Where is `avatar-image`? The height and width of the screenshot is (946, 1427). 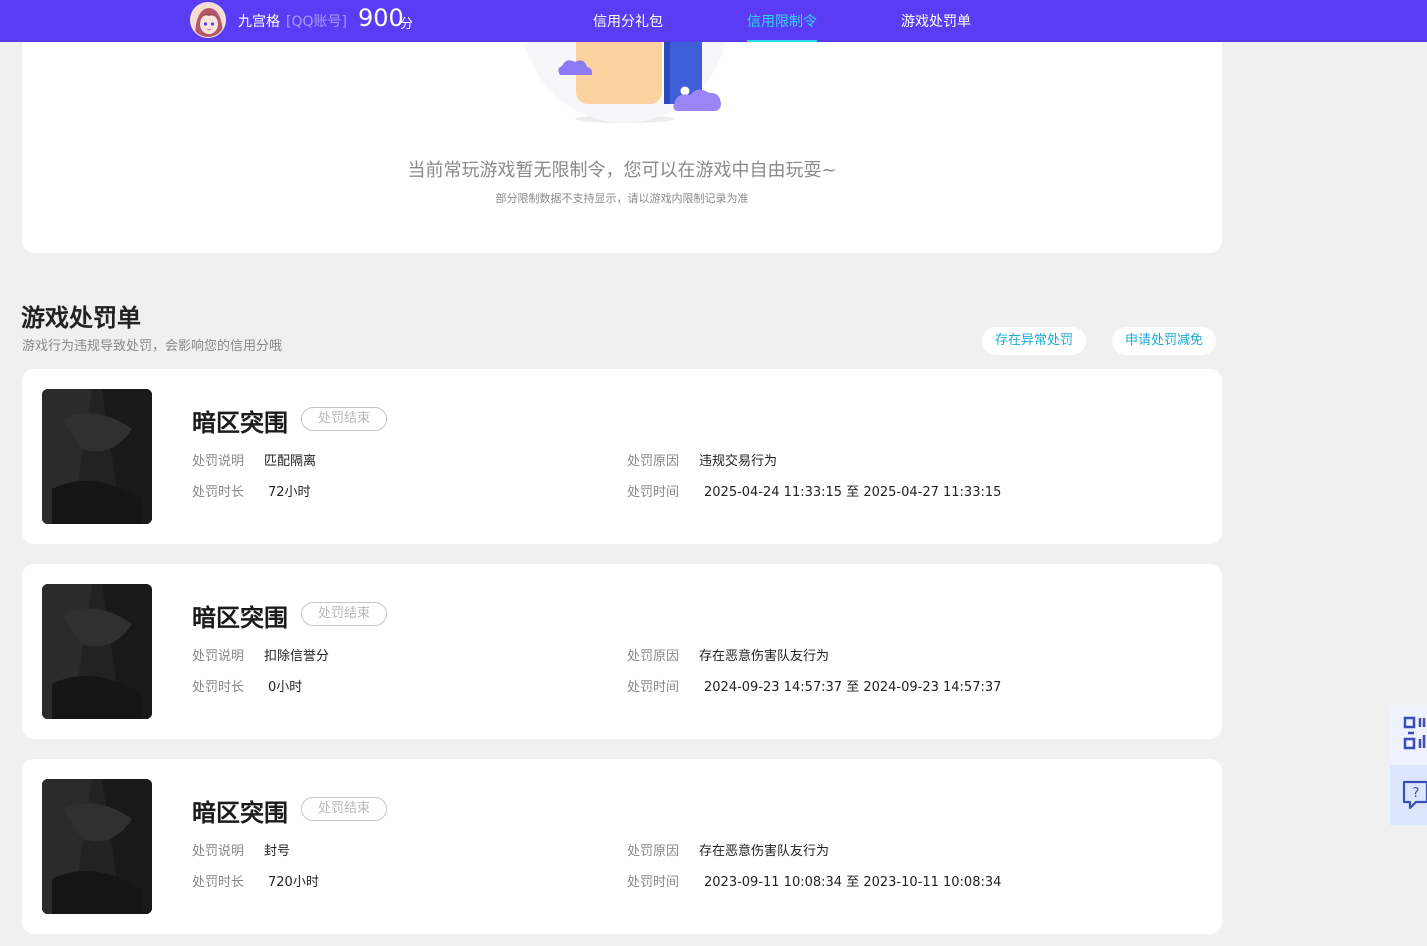
avatar-image is located at coordinates (208, 20).